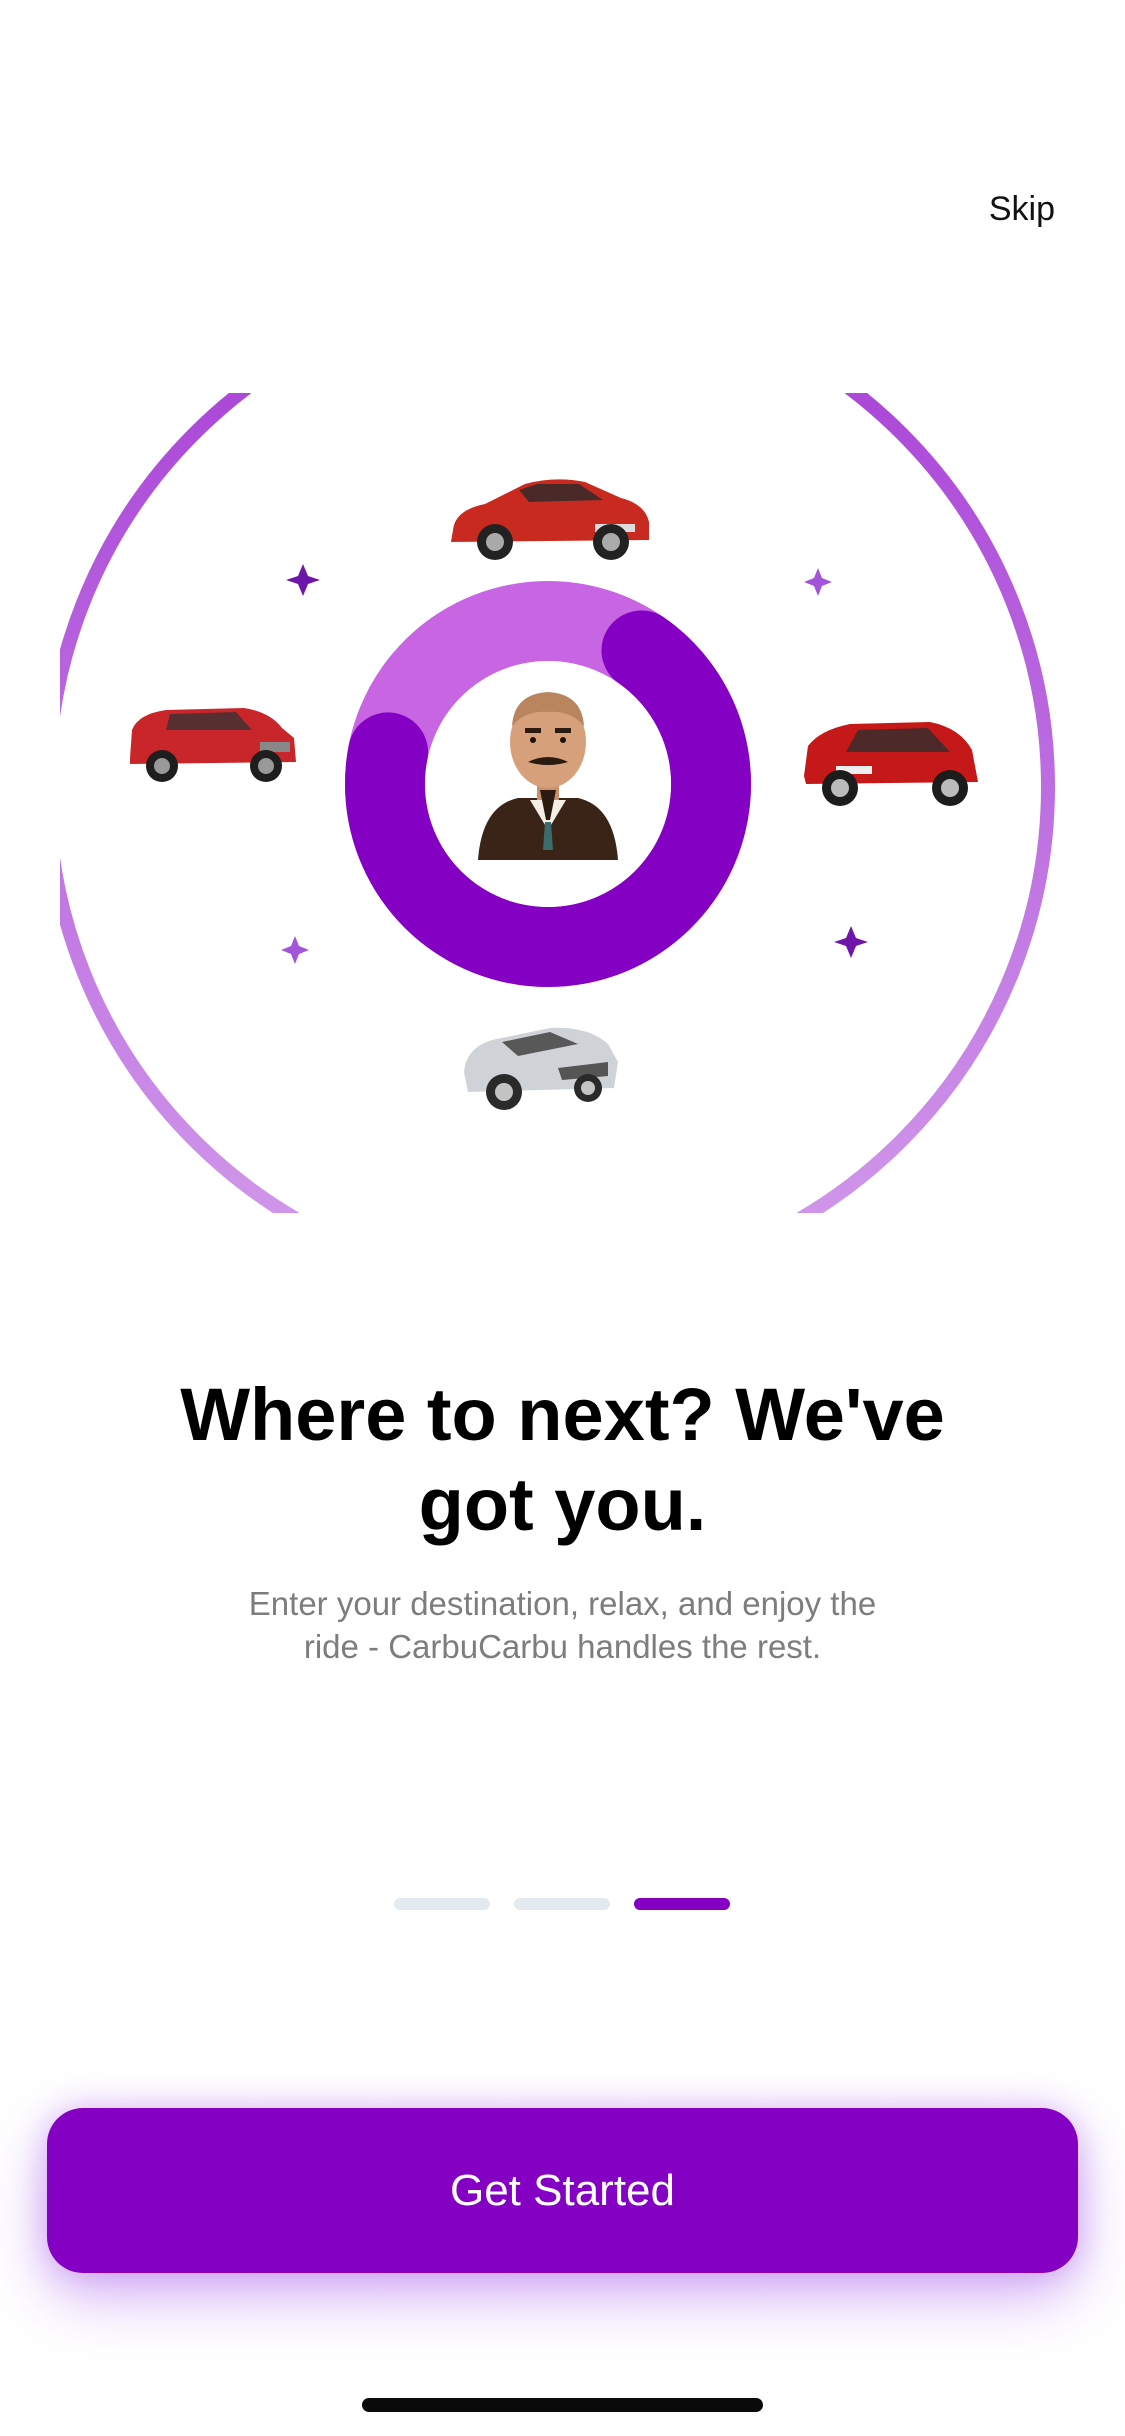 Image resolution: width=1125 pixels, height=2436 pixels. What do you see at coordinates (550, 519) in the screenshot?
I see `red-classic-car-icon` at bounding box center [550, 519].